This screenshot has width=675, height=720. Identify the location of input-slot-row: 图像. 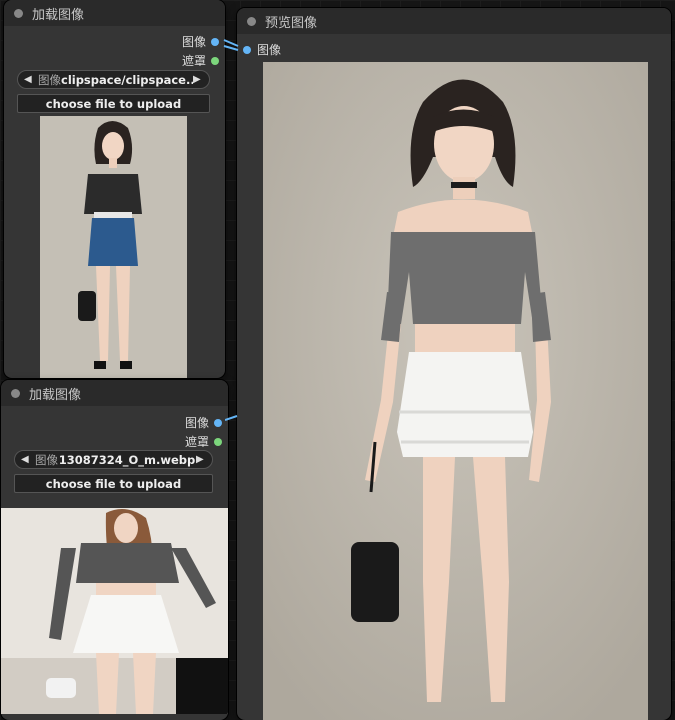
(262, 49).